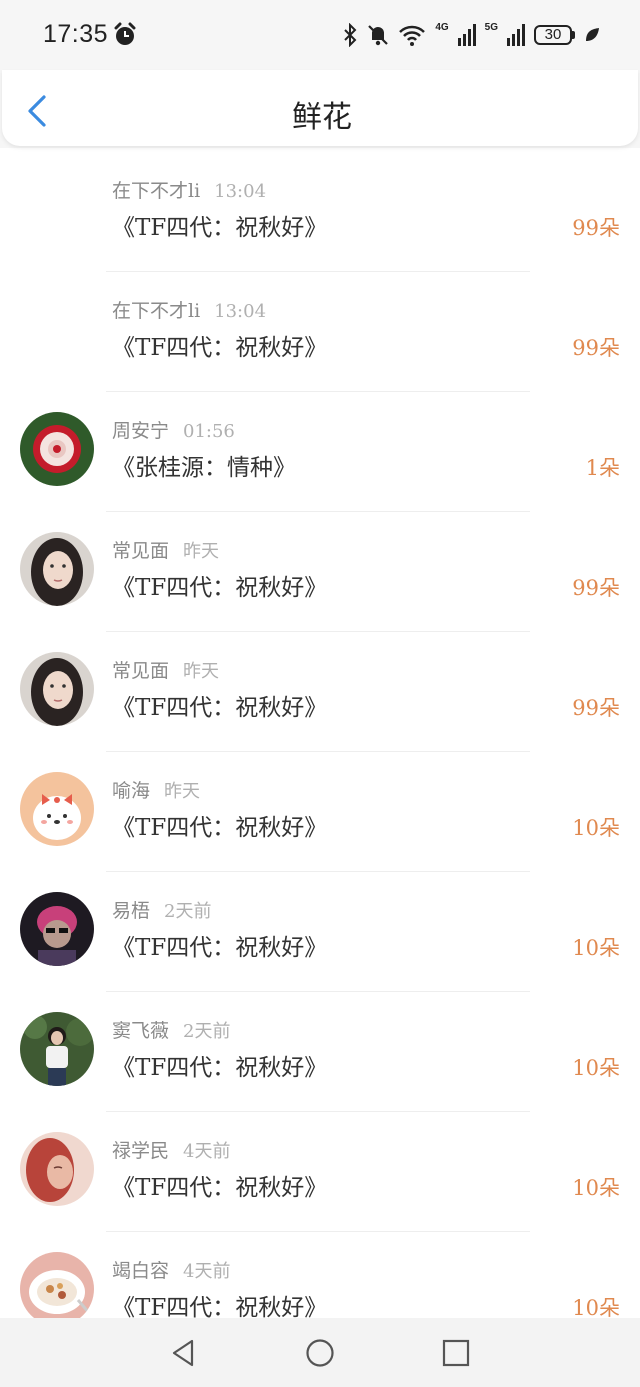  I want to click on system-icons: 4G 5G 30, so click(471, 35).